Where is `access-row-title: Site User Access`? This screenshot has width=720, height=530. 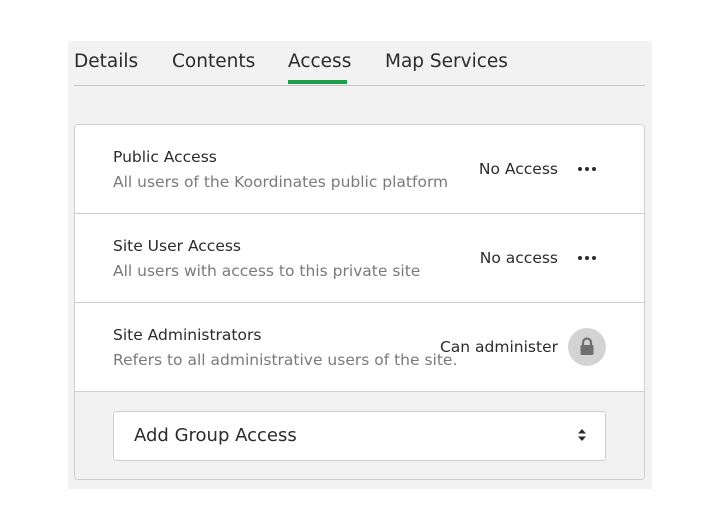 access-row-title: Site User Access is located at coordinates (177, 246).